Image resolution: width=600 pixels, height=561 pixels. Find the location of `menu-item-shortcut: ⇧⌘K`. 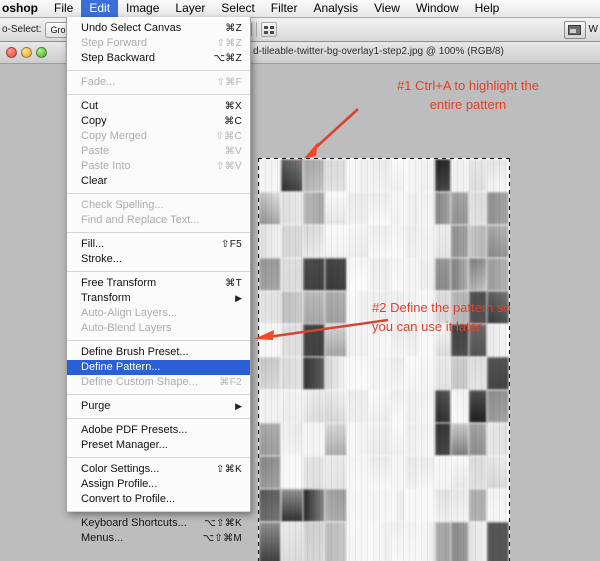

menu-item-shortcut: ⇧⌘K is located at coordinates (229, 469).